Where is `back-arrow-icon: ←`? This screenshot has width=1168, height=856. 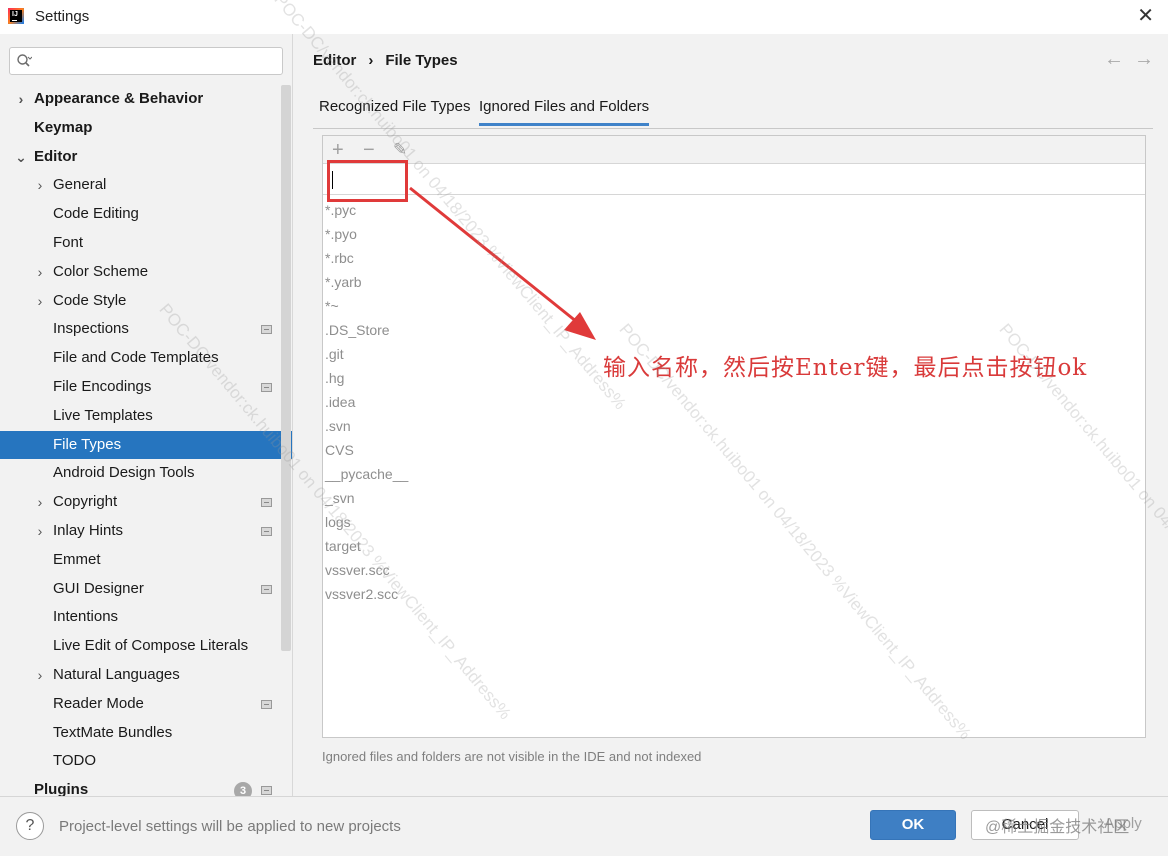 back-arrow-icon: ← is located at coordinates (1119, 59).